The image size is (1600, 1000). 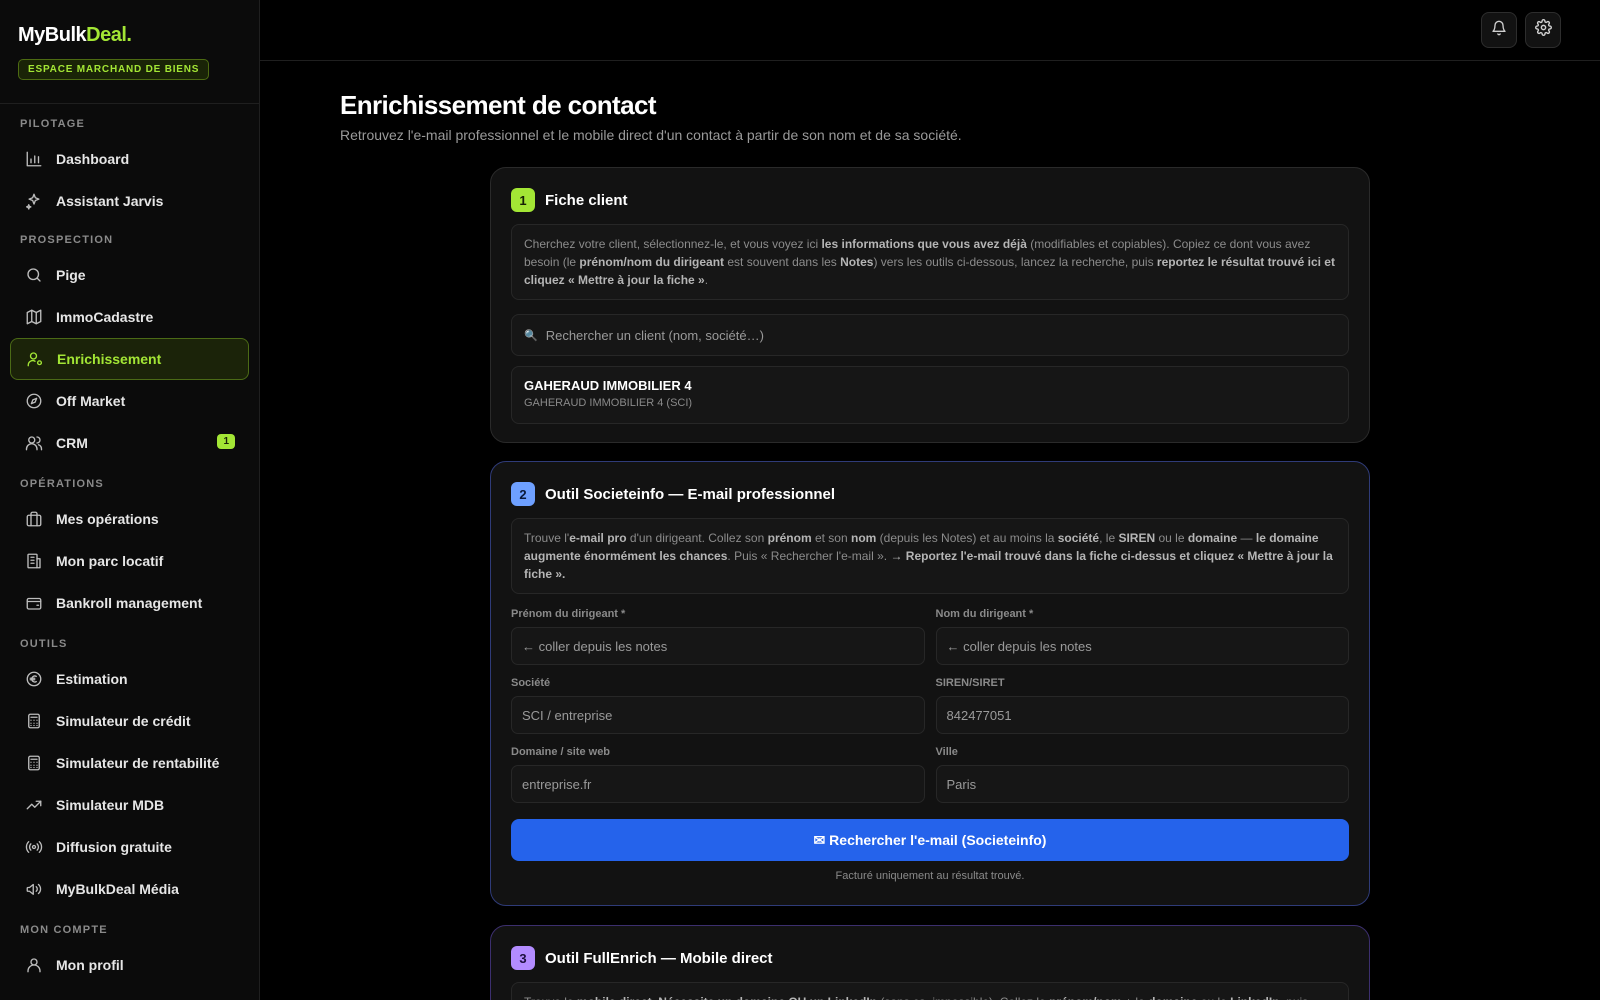 What do you see at coordinates (930, 335) in the screenshot?
I see `client-search-input: 🔍 Rechercher un client (nom, société…)` at bounding box center [930, 335].